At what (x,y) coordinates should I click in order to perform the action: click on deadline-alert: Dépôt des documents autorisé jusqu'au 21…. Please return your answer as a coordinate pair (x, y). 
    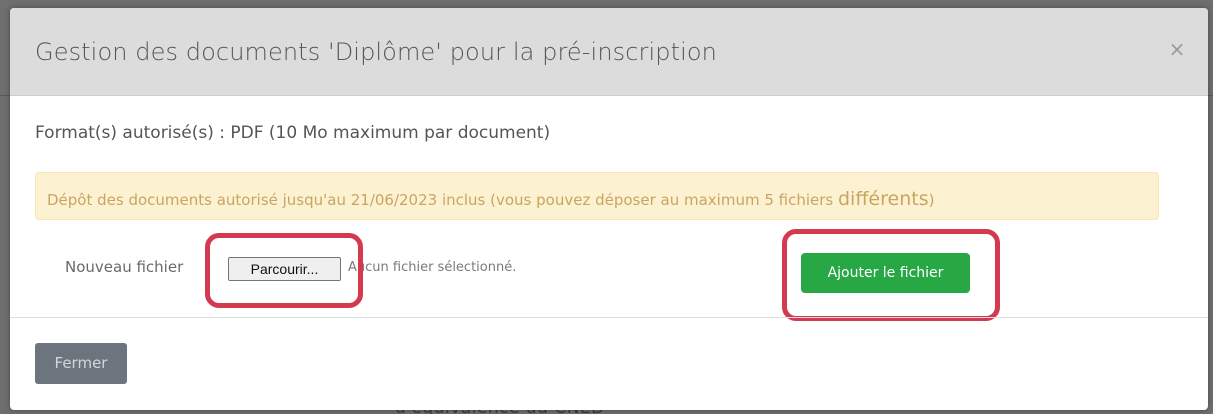
    Looking at the image, I should click on (597, 196).